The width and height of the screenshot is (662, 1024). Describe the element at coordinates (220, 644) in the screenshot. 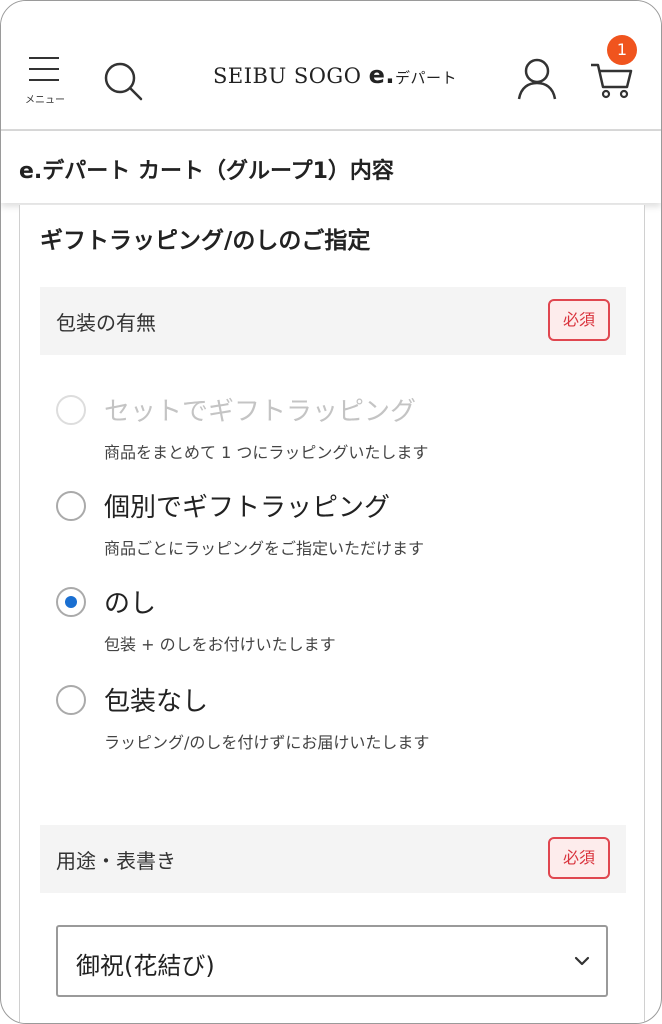

I see `option-description: 包装 + のしをお付けいたします` at that location.